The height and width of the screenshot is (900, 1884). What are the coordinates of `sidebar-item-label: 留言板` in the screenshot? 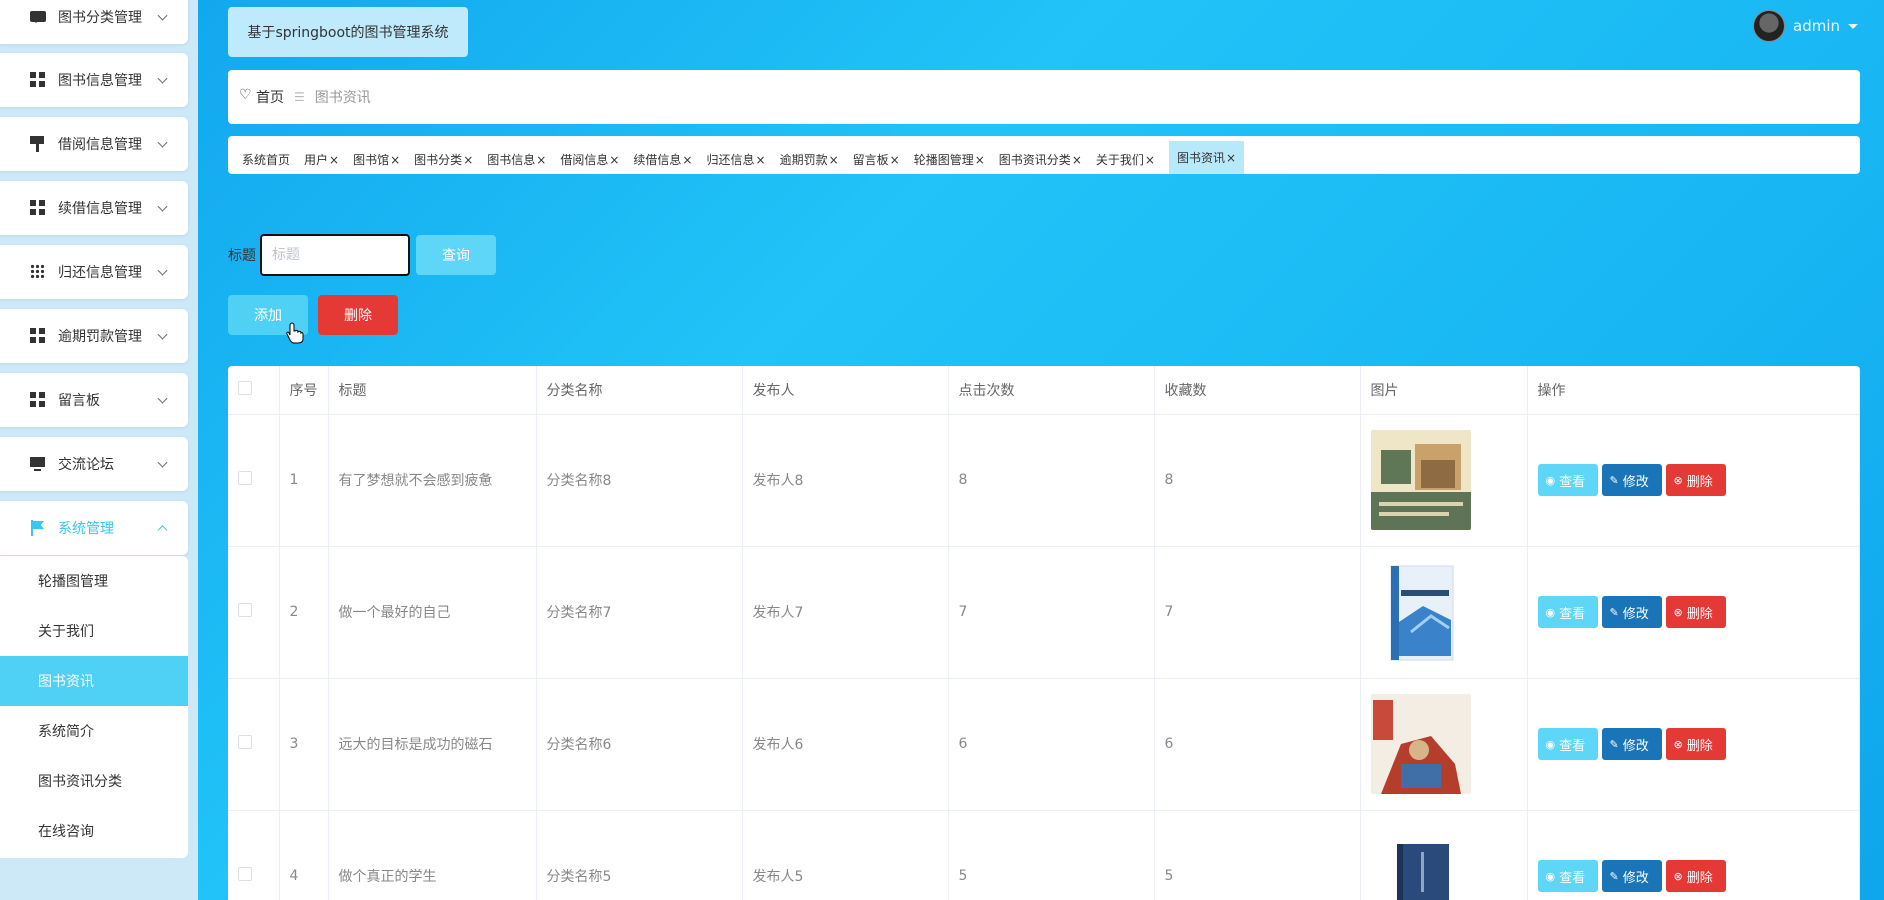 It's located at (79, 401).